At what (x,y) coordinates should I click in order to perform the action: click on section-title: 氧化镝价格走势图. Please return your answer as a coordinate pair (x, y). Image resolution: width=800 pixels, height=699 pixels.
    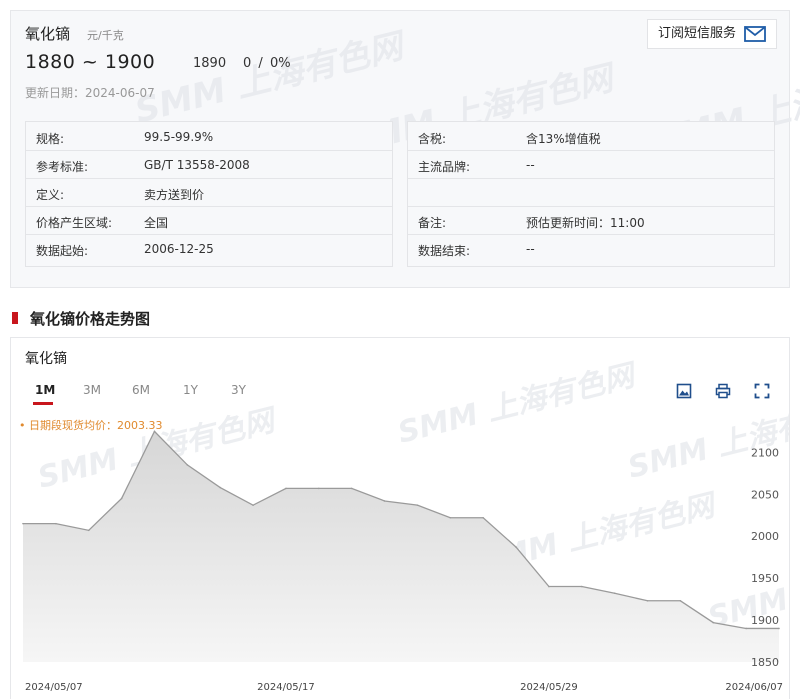
    Looking at the image, I should click on (90, 319).